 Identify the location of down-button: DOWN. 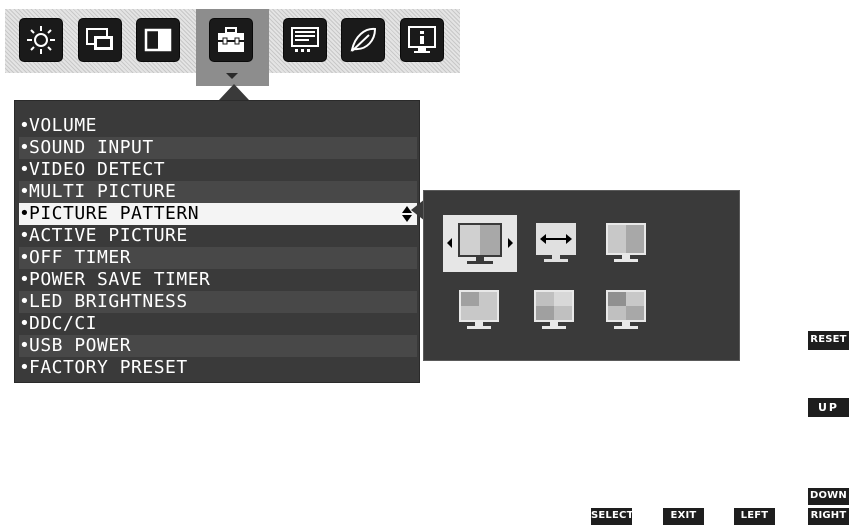
(828, 496).